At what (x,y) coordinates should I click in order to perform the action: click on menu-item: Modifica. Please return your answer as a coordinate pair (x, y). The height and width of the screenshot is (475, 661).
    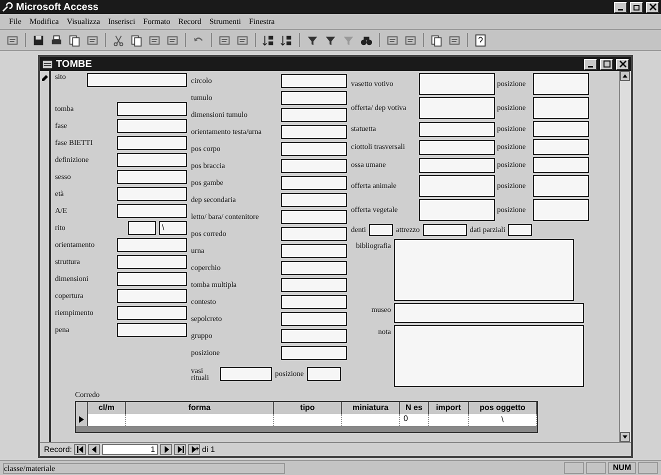
    Looking at the image, I should click on (44, 21).